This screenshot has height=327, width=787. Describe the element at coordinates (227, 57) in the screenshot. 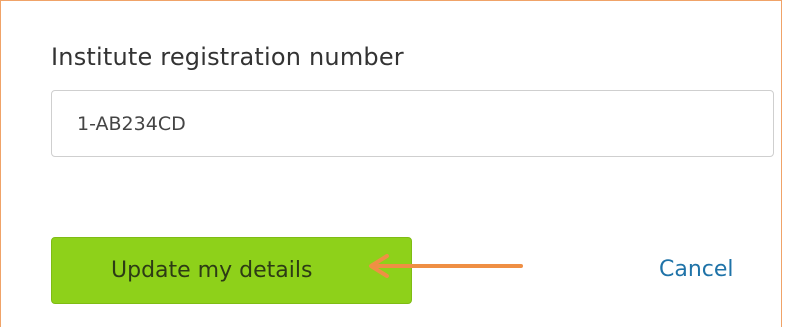

I see `registration-number-label: Institute registration number` at that location.